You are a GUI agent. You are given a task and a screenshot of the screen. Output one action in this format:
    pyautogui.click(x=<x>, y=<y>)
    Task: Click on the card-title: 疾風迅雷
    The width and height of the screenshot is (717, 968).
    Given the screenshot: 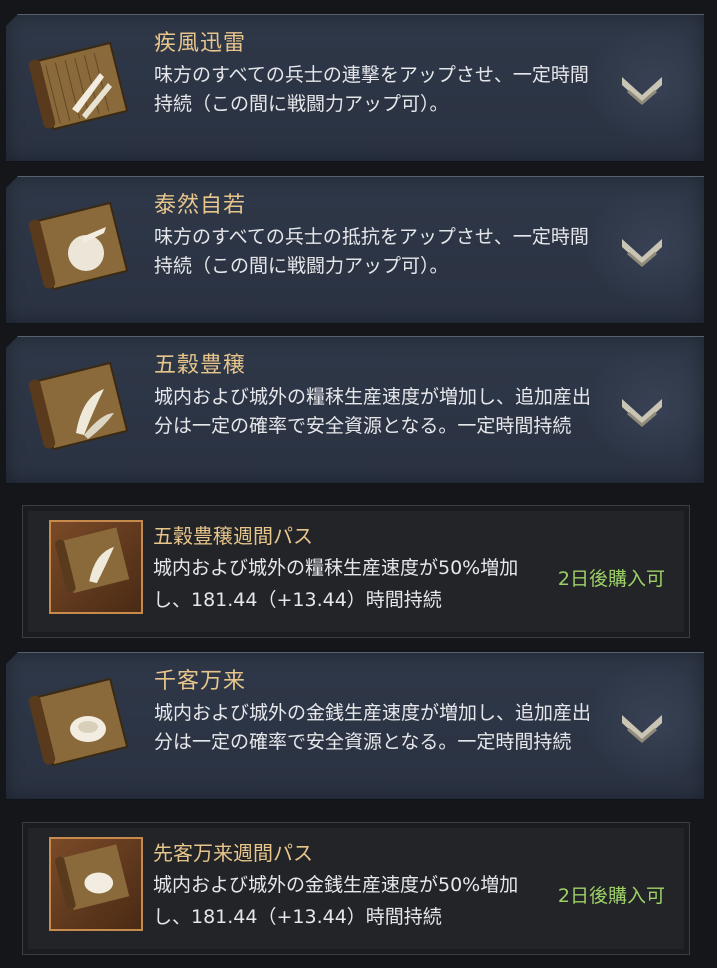 What is the action you would take?
    pyautogui.click(x=200, y=43)
    